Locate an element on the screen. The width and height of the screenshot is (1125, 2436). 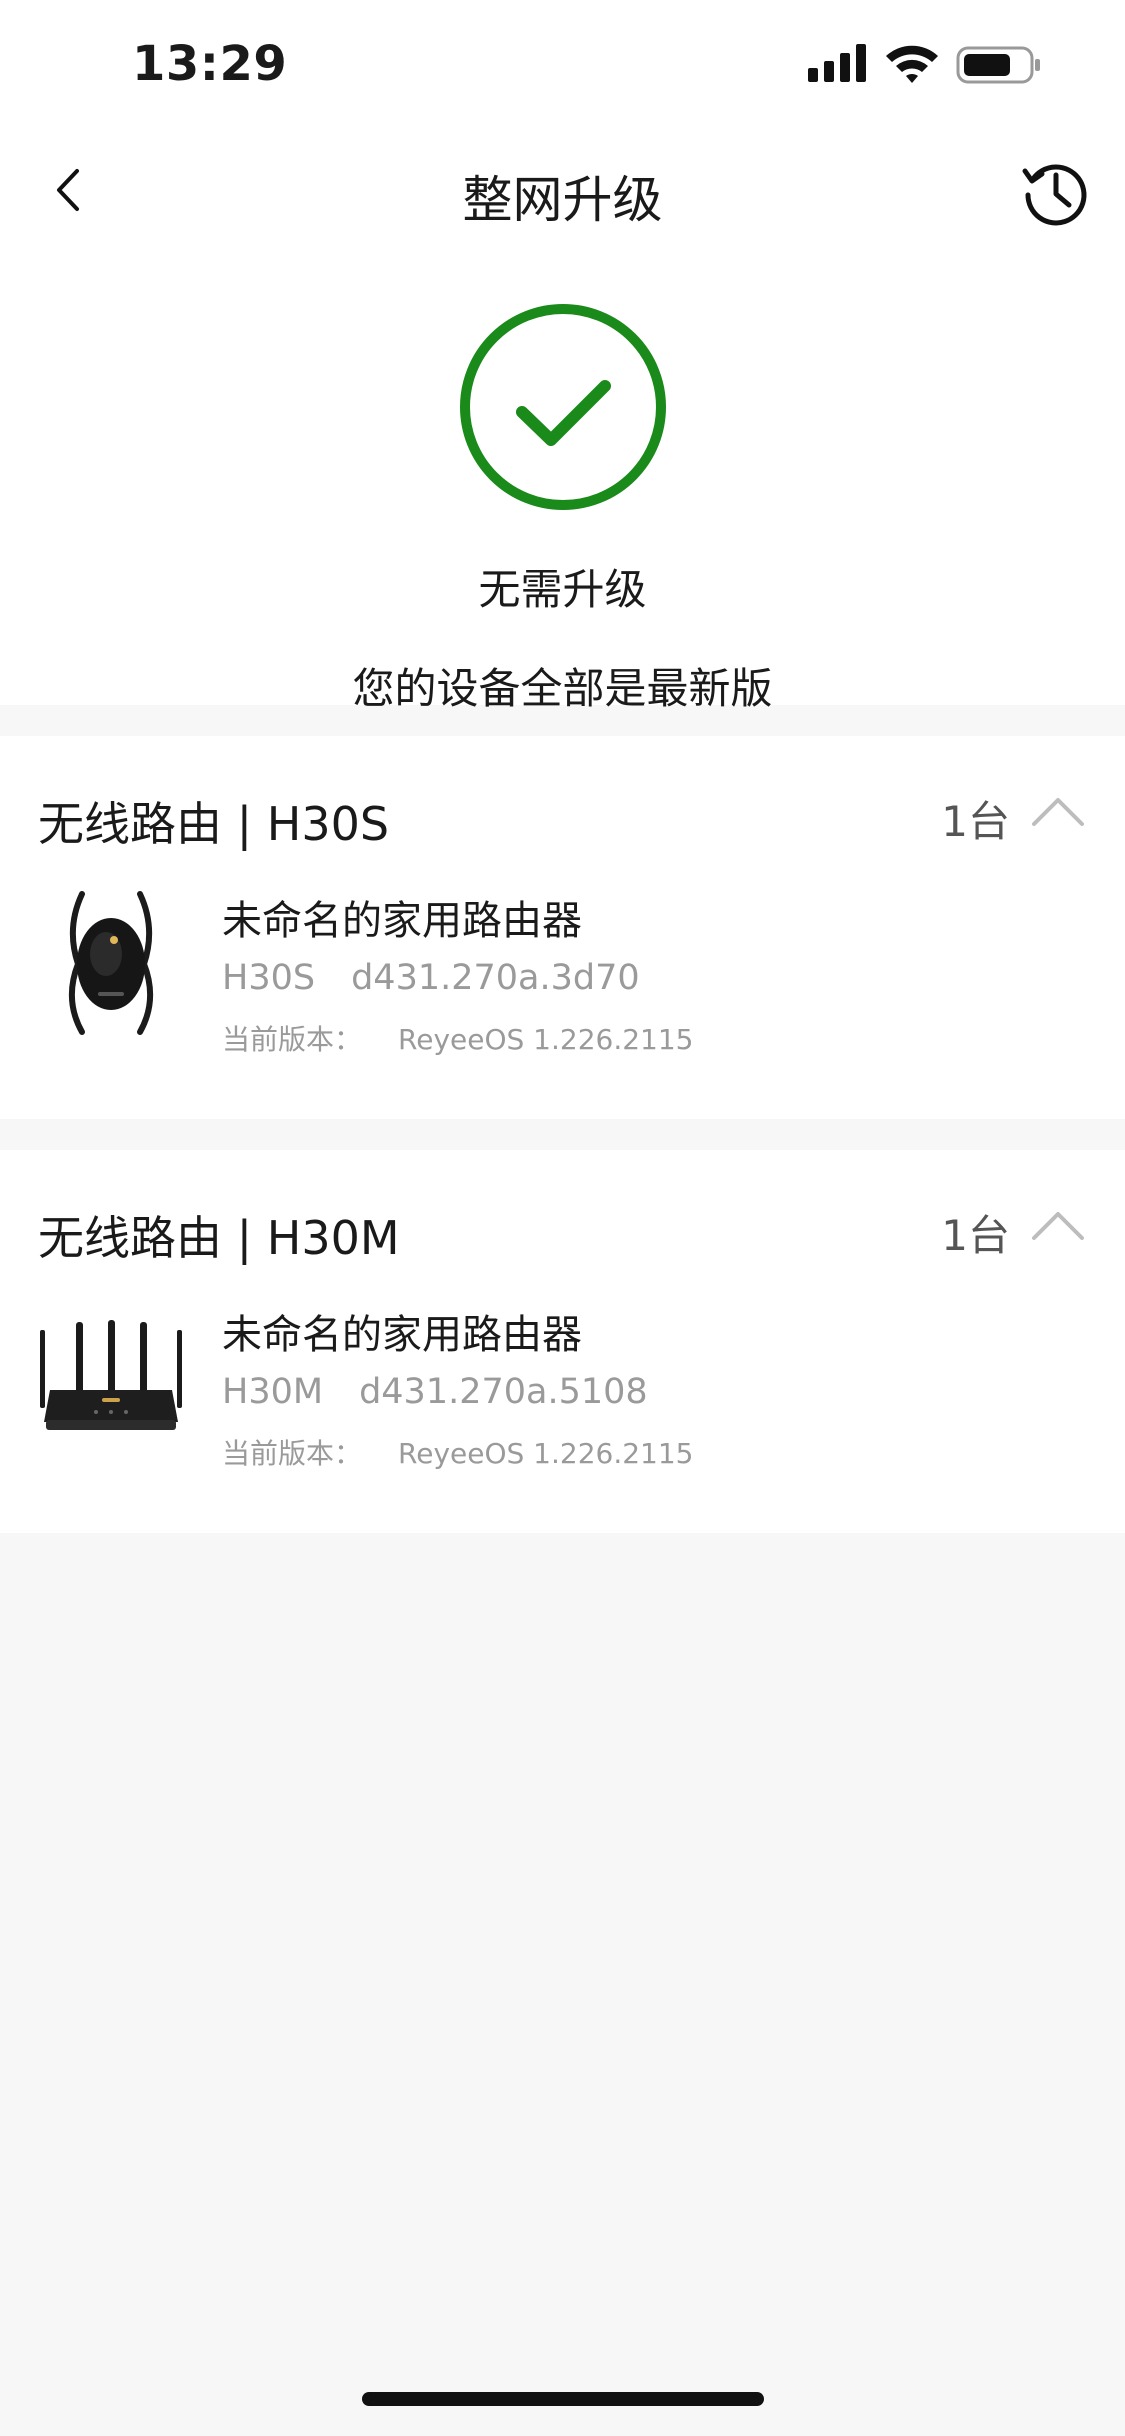
device-model: H30M is located at coordinates (273, 1392).